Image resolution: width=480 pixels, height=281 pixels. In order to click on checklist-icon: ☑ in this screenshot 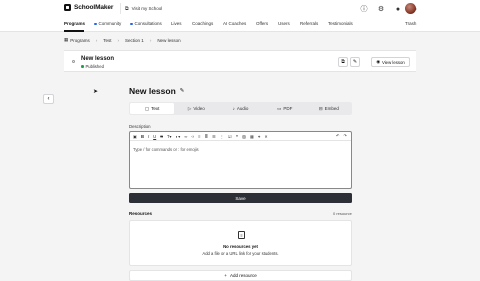, I will do `click(230, 136)`.